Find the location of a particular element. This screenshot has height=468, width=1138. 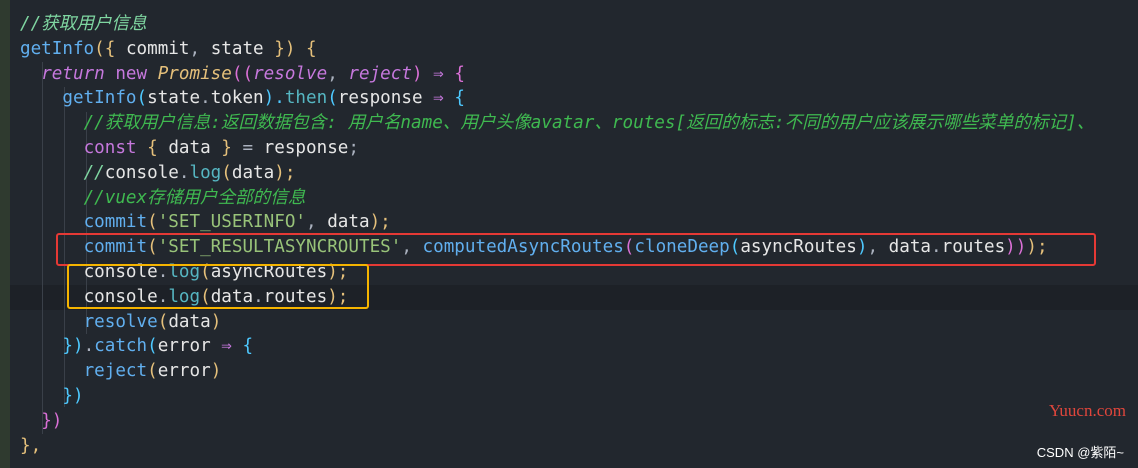

code-text: //获取用户信息 is located at coordinates (83, 24).